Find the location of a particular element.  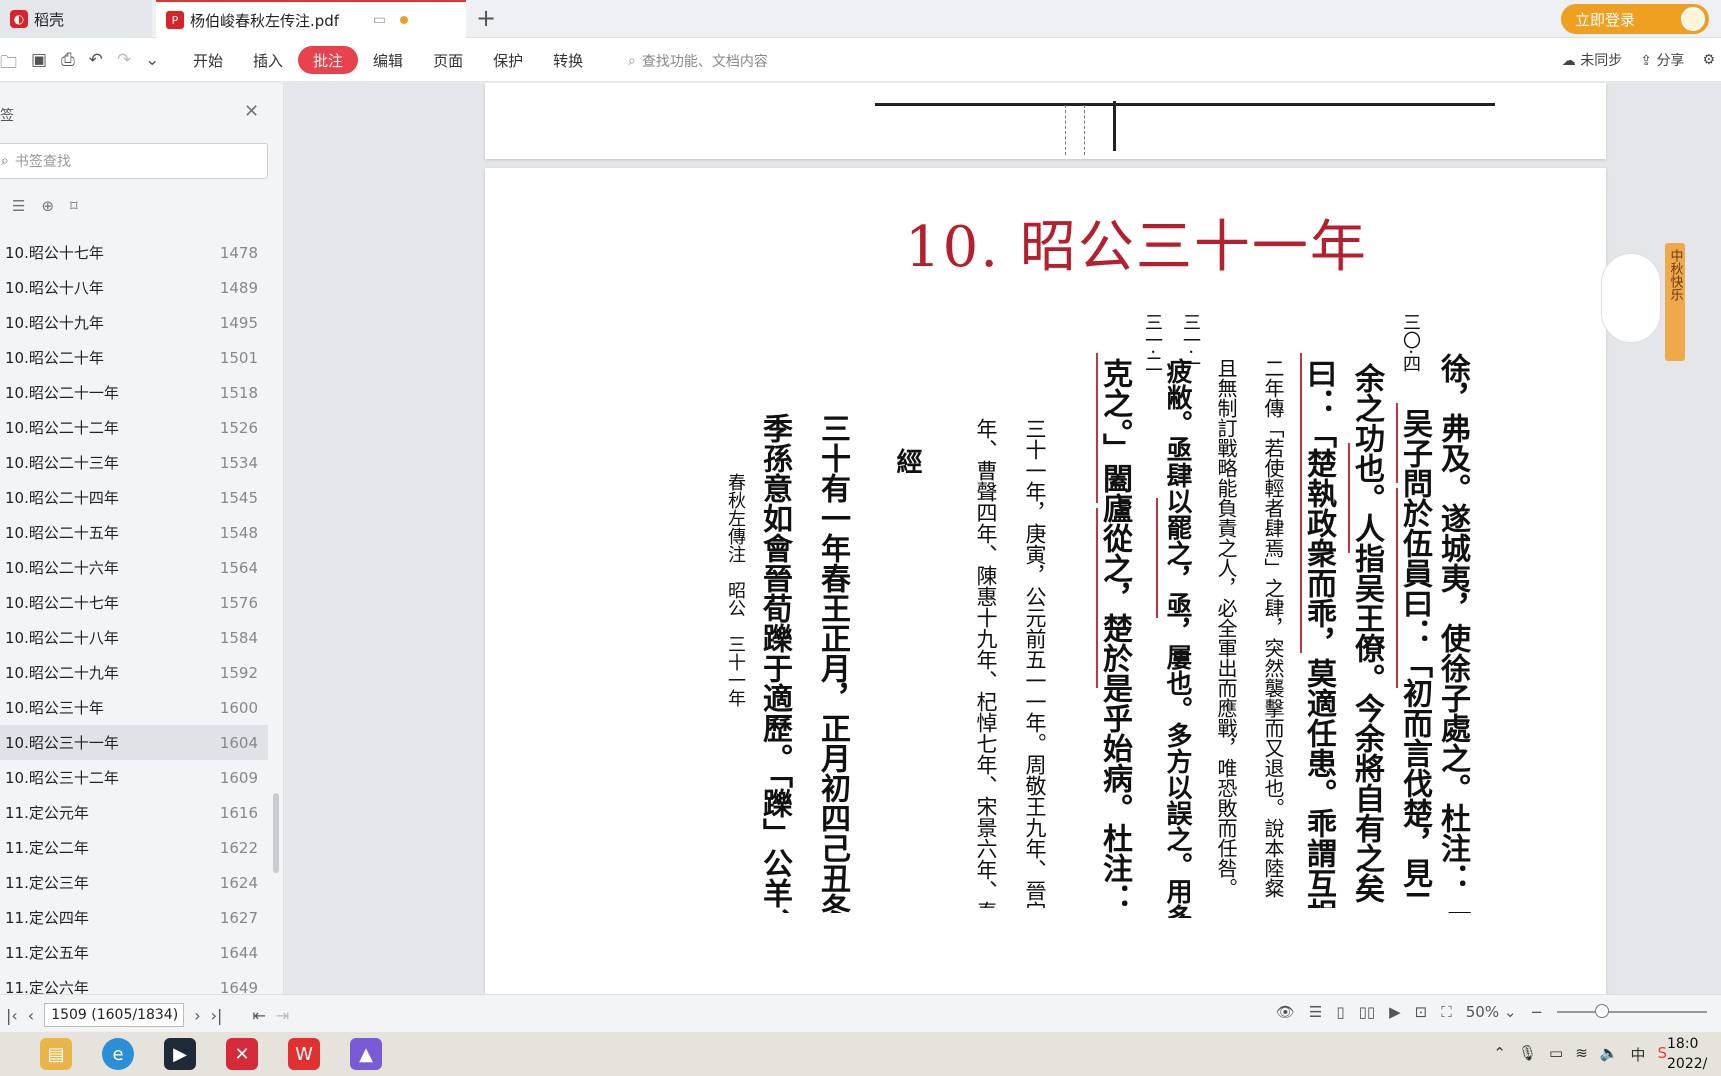

feature-search: ⌕ 查找功能、文档内容 is located at coordinates (698, 61).